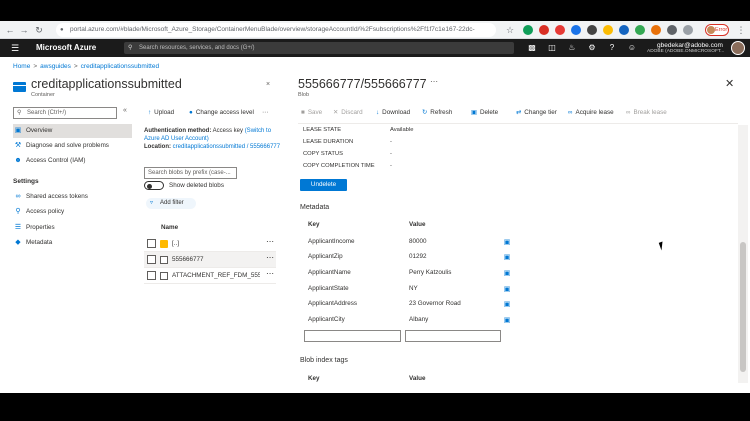 The image size is (750, 421). Describe the element at coordinates (66, 48) in the screenshot. I see `brand-title: Microsoft Azure` at that location.